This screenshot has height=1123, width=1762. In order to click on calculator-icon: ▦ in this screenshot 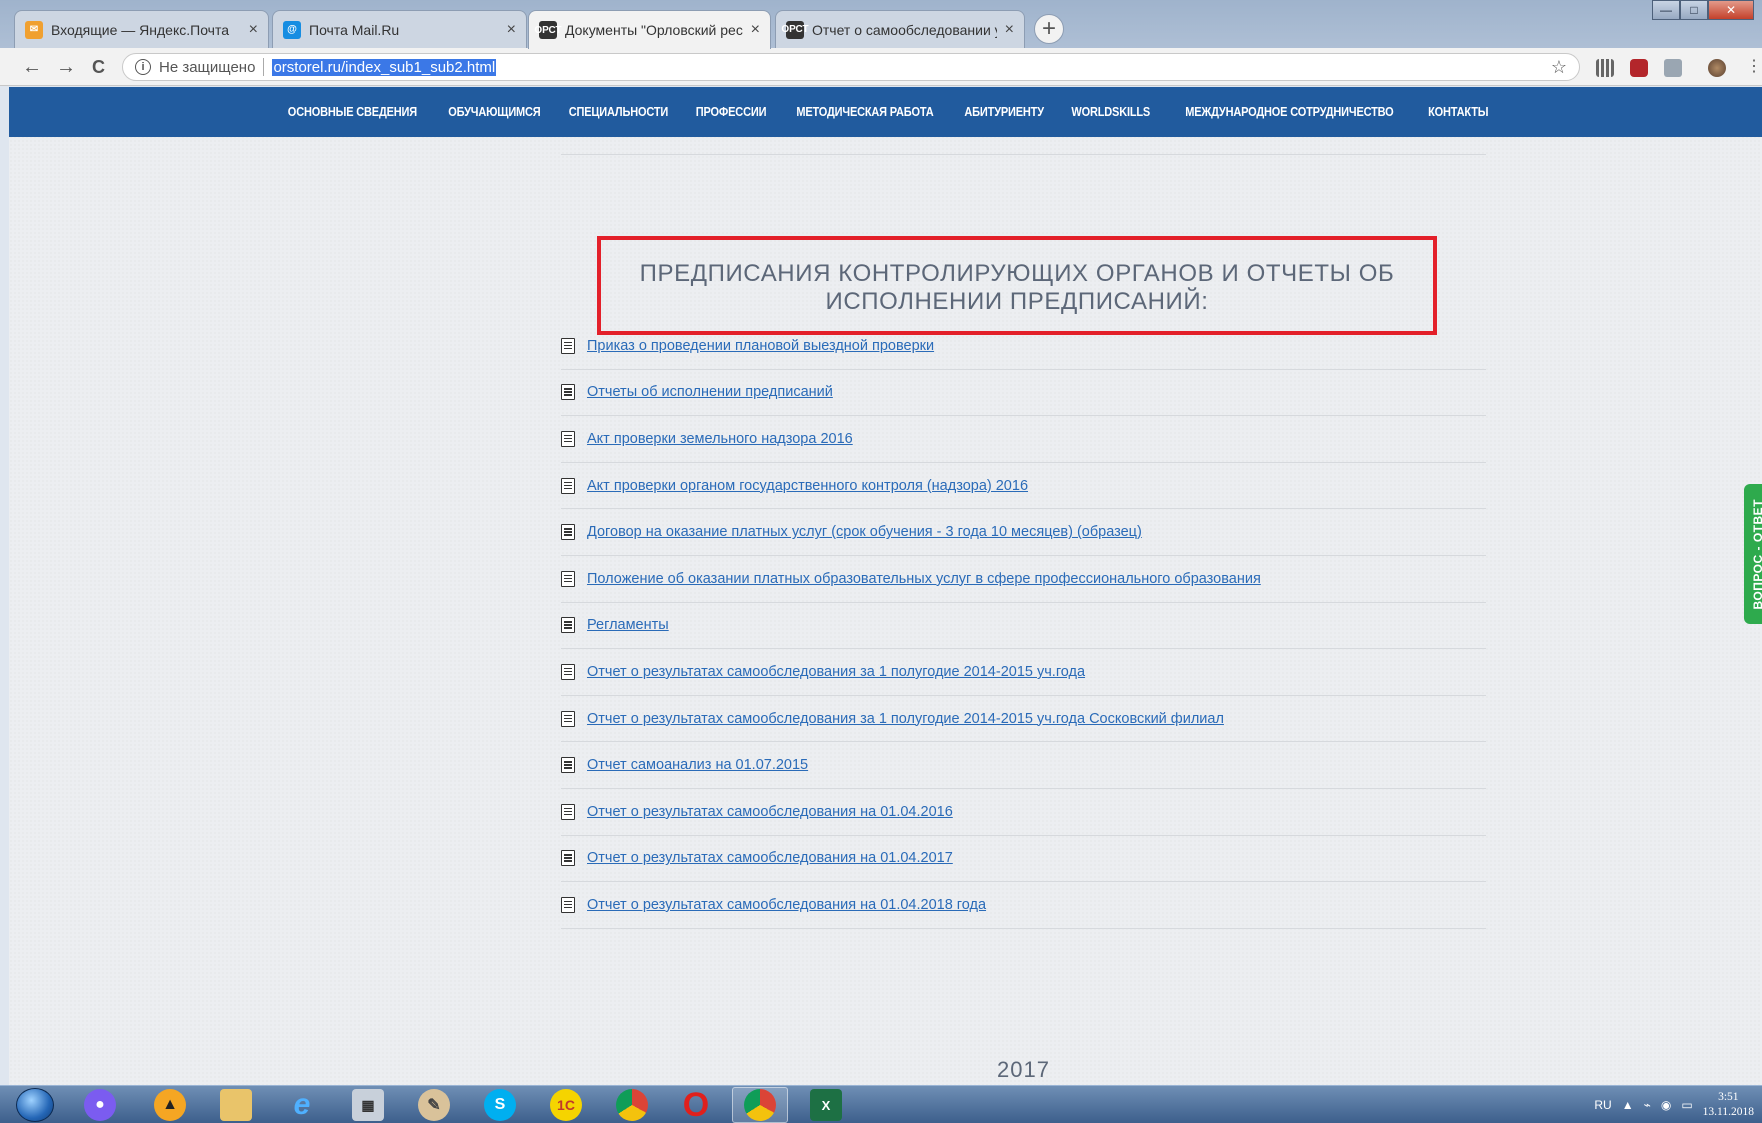, I will do `click(368, 1105)`.